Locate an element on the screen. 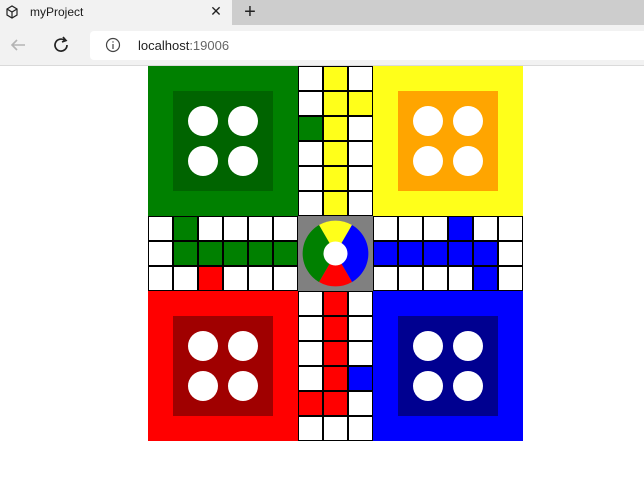  tab-title: myProject is located at coordinates (57, 12).